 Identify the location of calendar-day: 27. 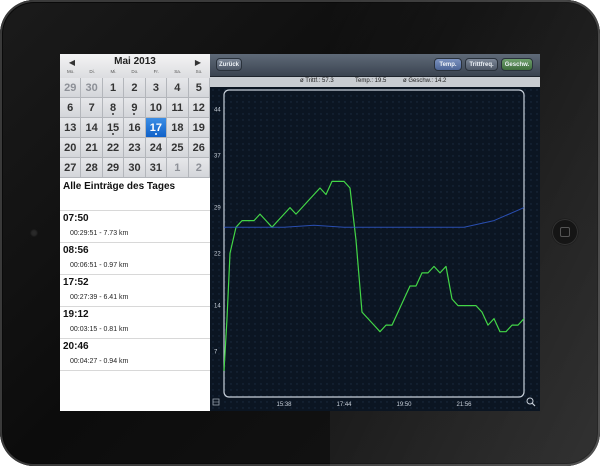
(71, 168).